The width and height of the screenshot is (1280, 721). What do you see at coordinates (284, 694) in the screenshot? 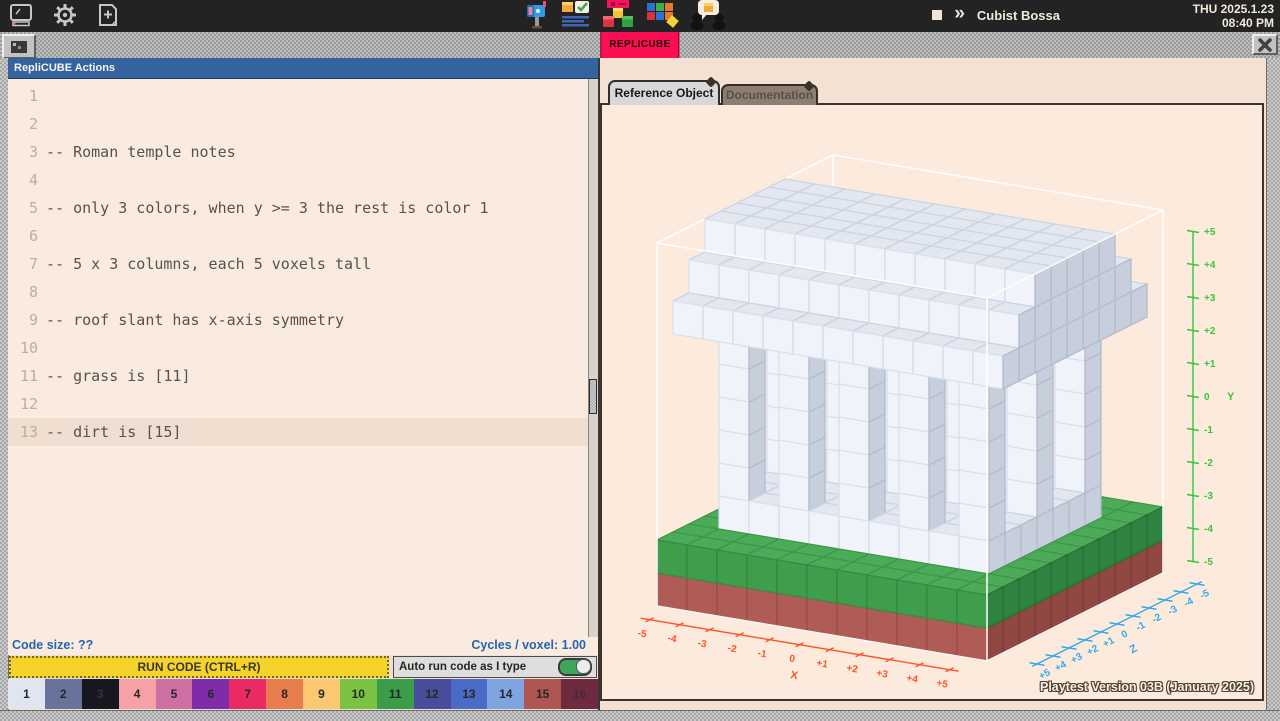
I see `palette-swatch-8: 8` at bounding box center [284, 694].